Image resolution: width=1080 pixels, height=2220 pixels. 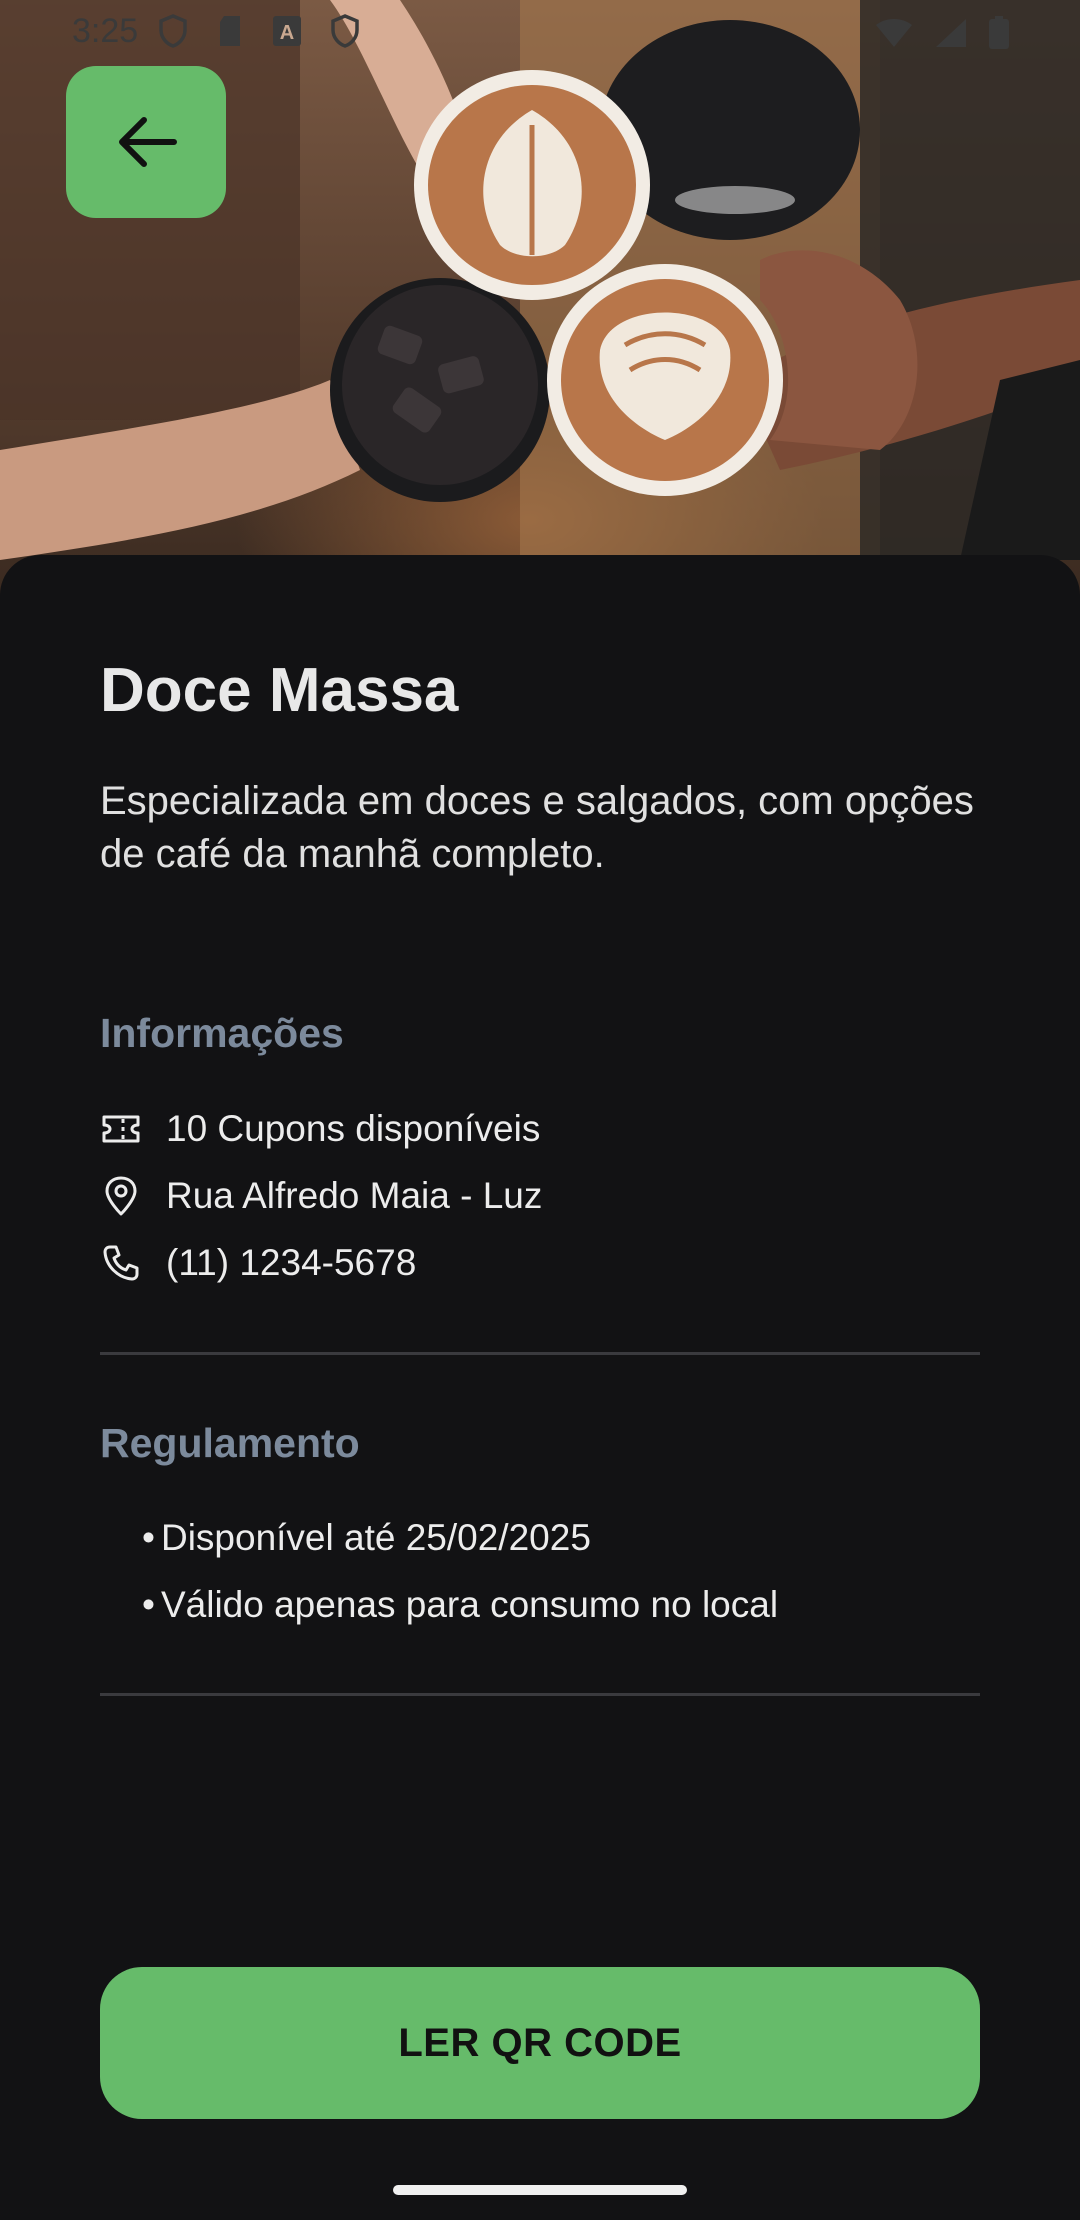 I want to click on info-item-address: Rua Alfredo Maia - Luz, so click(x=321, y=1196).